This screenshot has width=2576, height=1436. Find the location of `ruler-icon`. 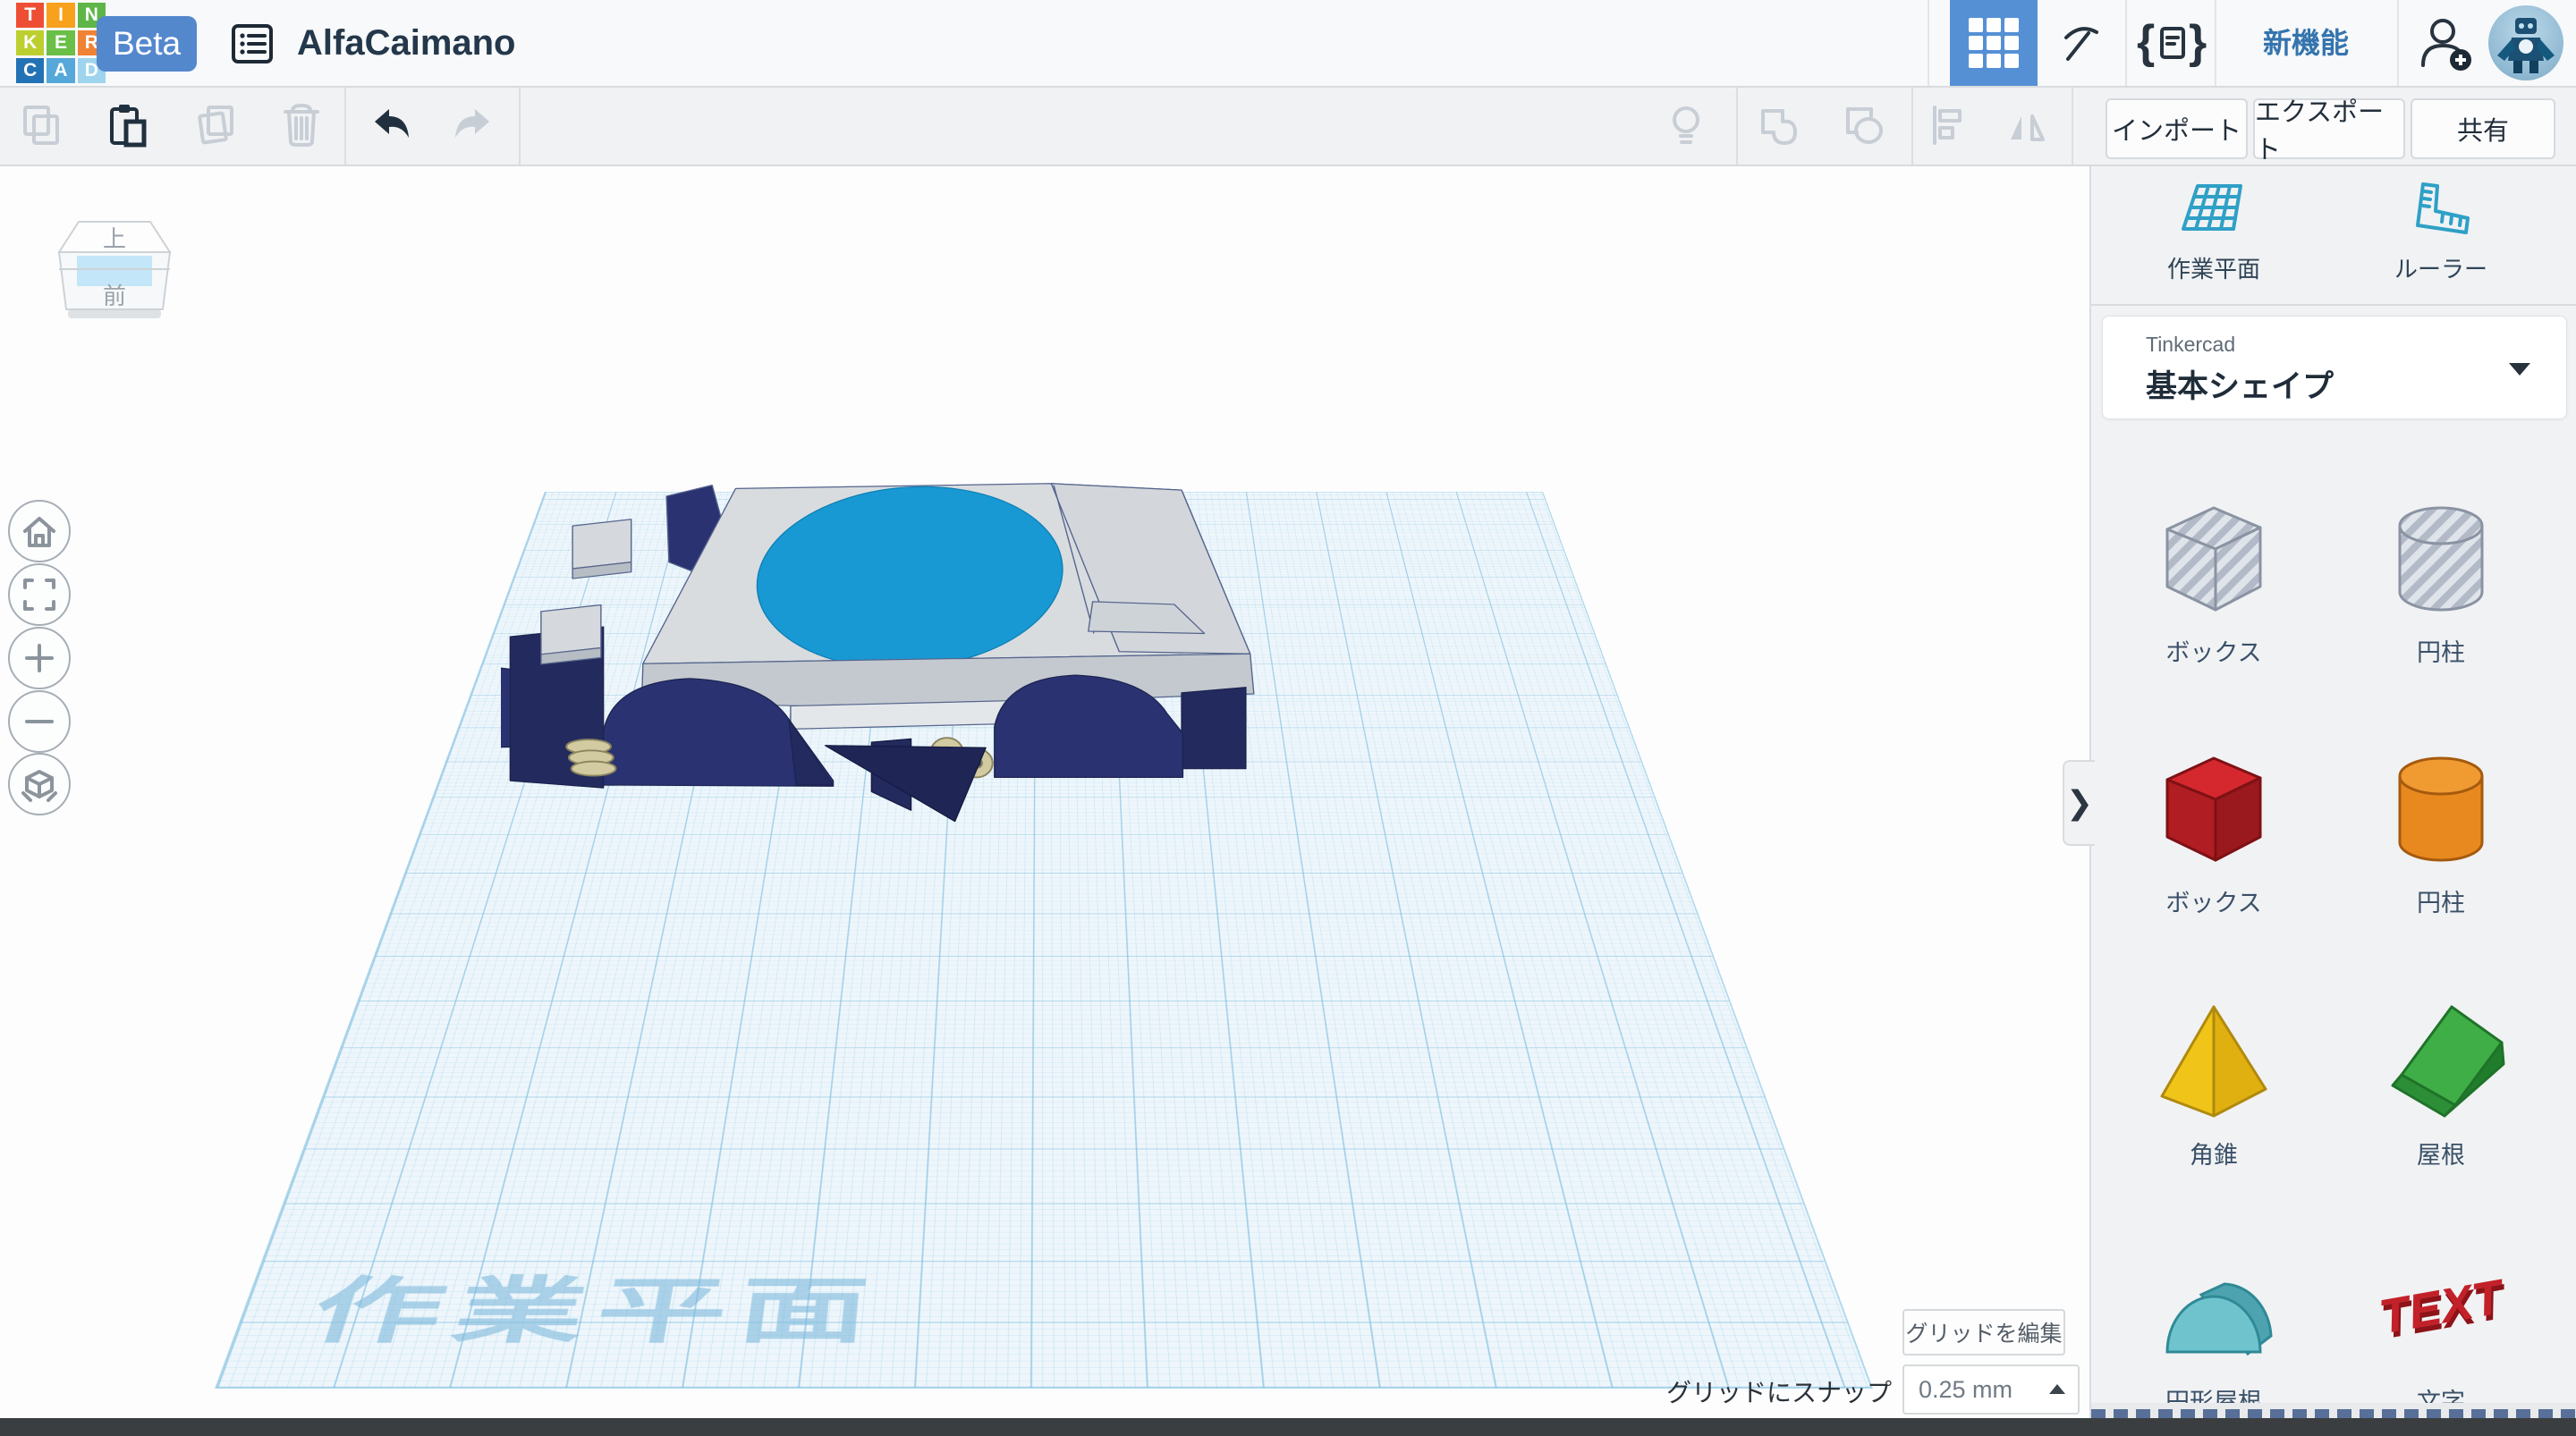

ruler-icon is located at coordinates (2443, 208).